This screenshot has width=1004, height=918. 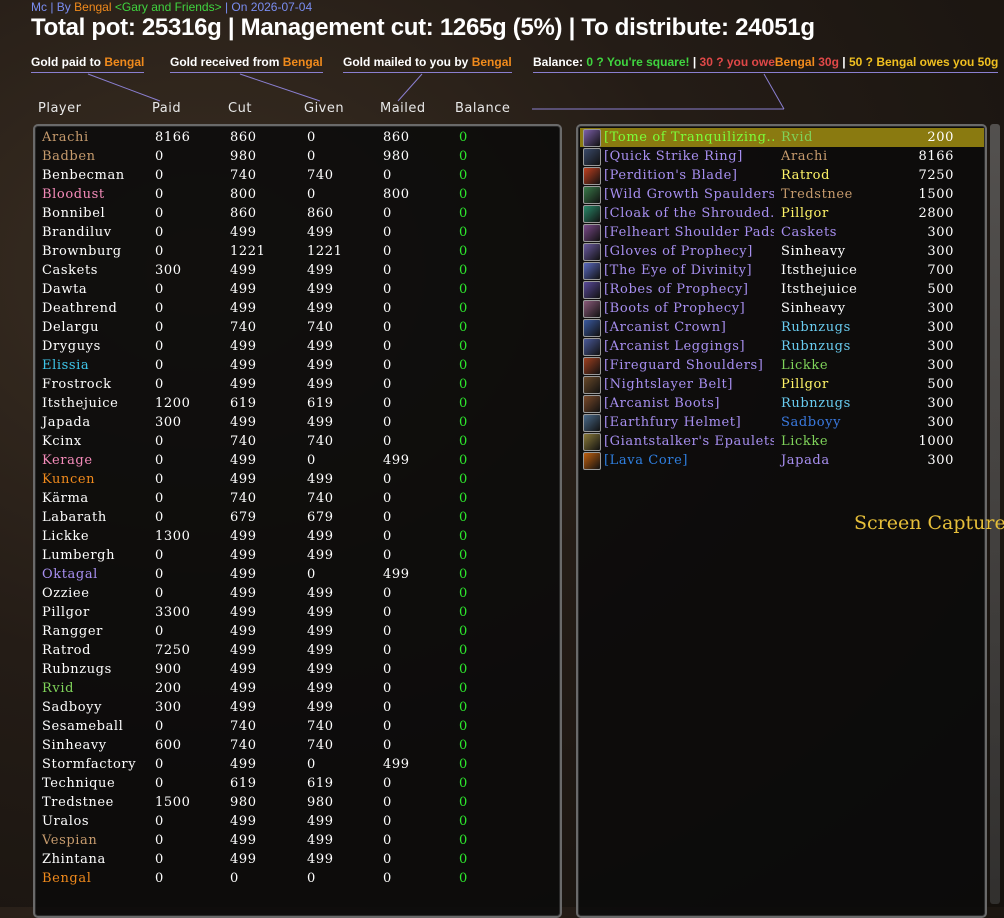 I want to click on player-row: Kcinx 0 740 740 0 0, so click(x=297, y=441).